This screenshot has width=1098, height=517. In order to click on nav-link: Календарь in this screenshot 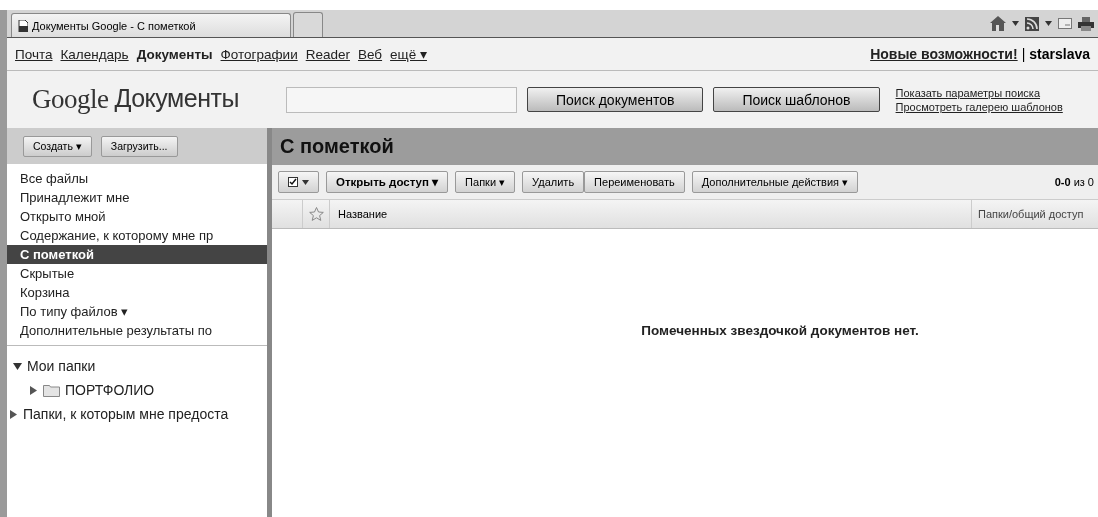, I will do `click(94, 54)`.